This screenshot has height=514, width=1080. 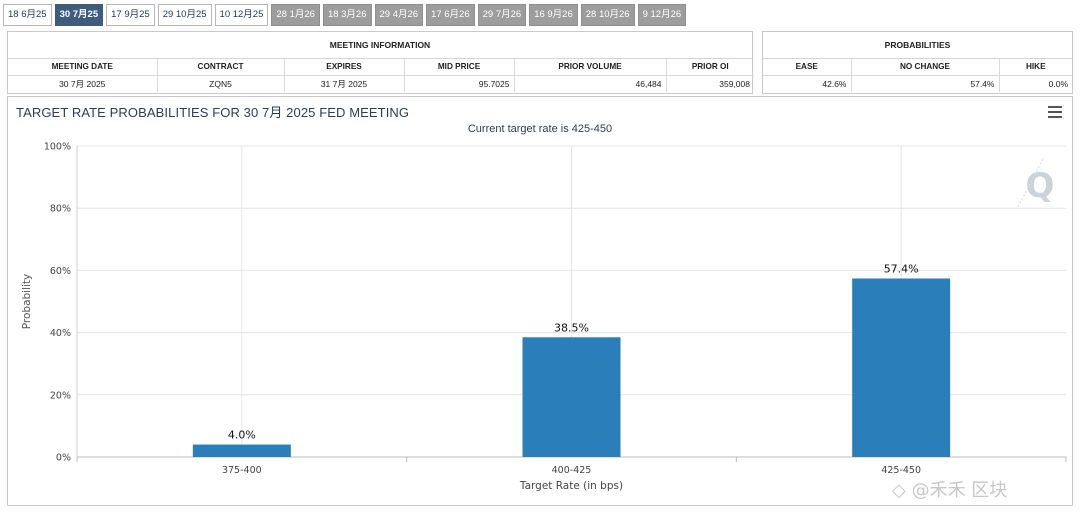 What do you see at coordinates (459, 83) in the screenshot?
I see `table-cell: 95.7025` at bounding box center [459, 83].